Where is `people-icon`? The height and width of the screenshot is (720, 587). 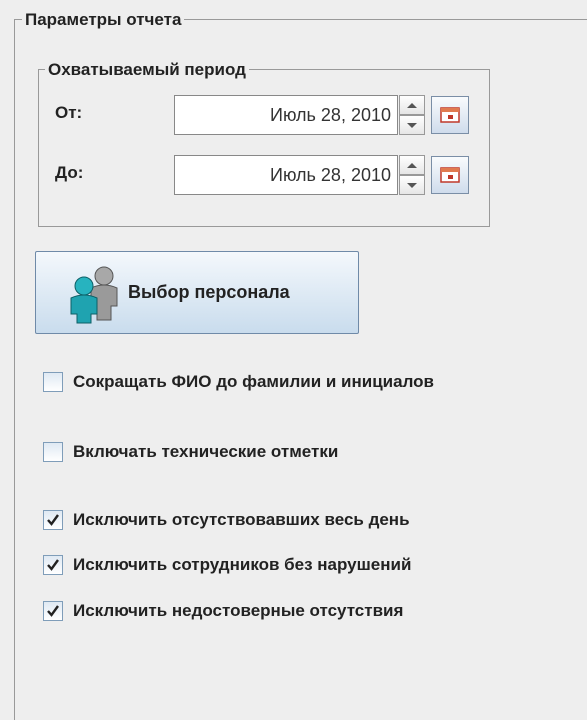
people-icon is located at coordinates (94, 294).